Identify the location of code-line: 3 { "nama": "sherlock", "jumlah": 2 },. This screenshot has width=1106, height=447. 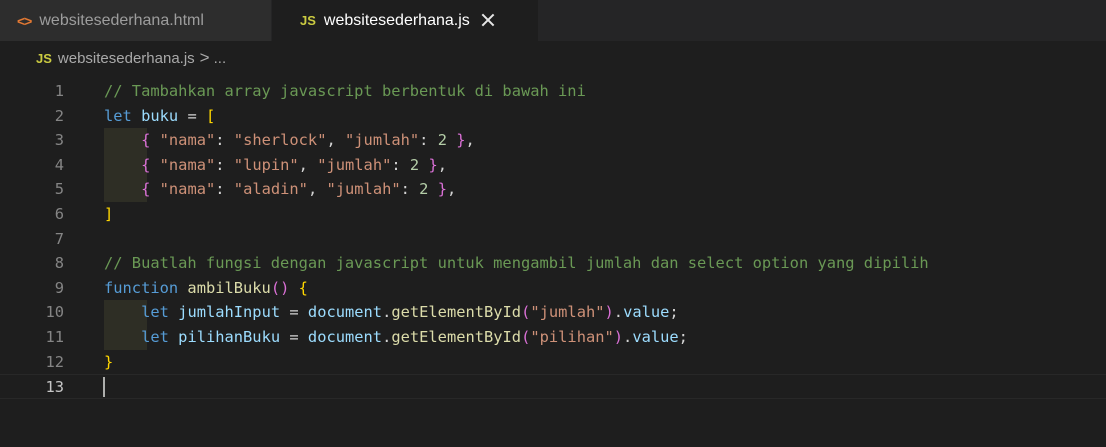
(553, 140).